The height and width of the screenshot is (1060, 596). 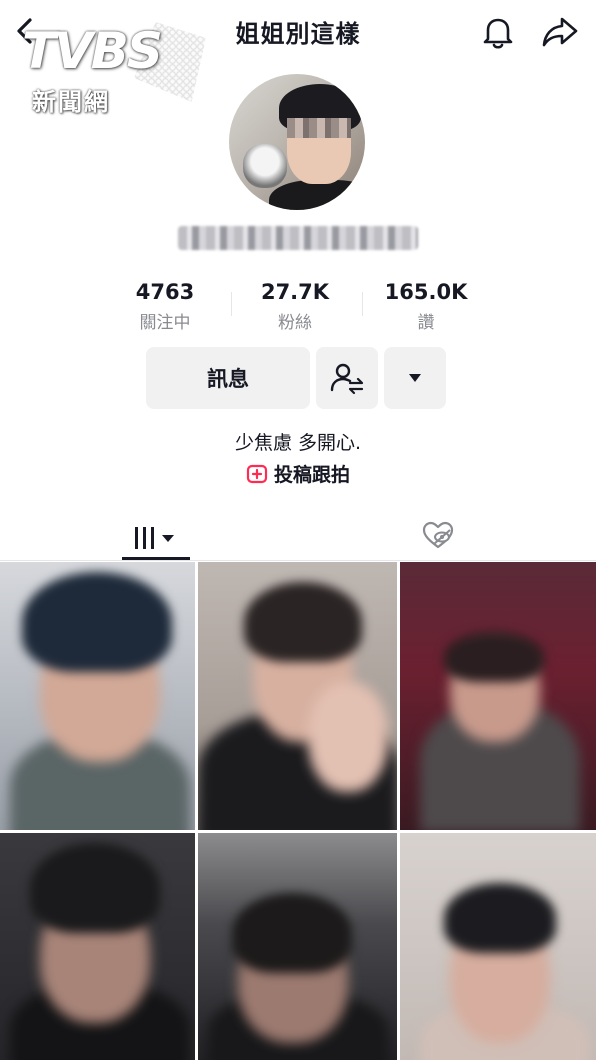 What do you see at coordinates (295, 306) in the screenshot?
I see `stat-followers: 27.7K 粉絲` at bounding box center [295, 306].